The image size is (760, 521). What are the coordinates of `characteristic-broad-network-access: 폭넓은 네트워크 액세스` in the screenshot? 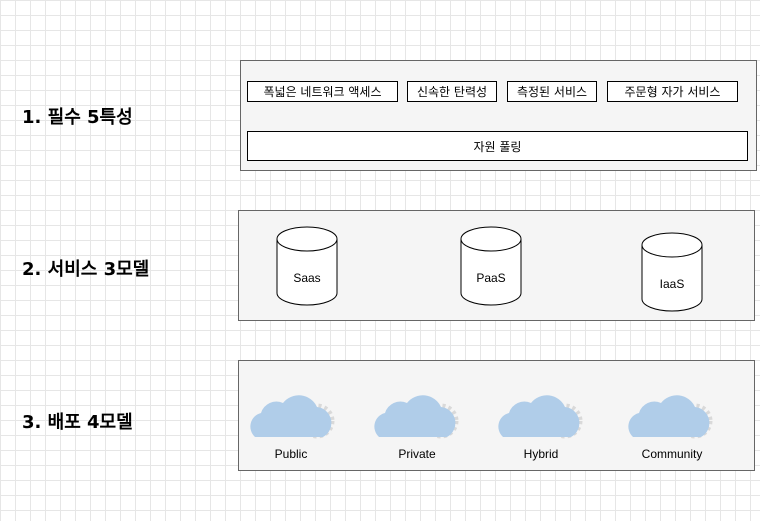 It's located at (322, 91).